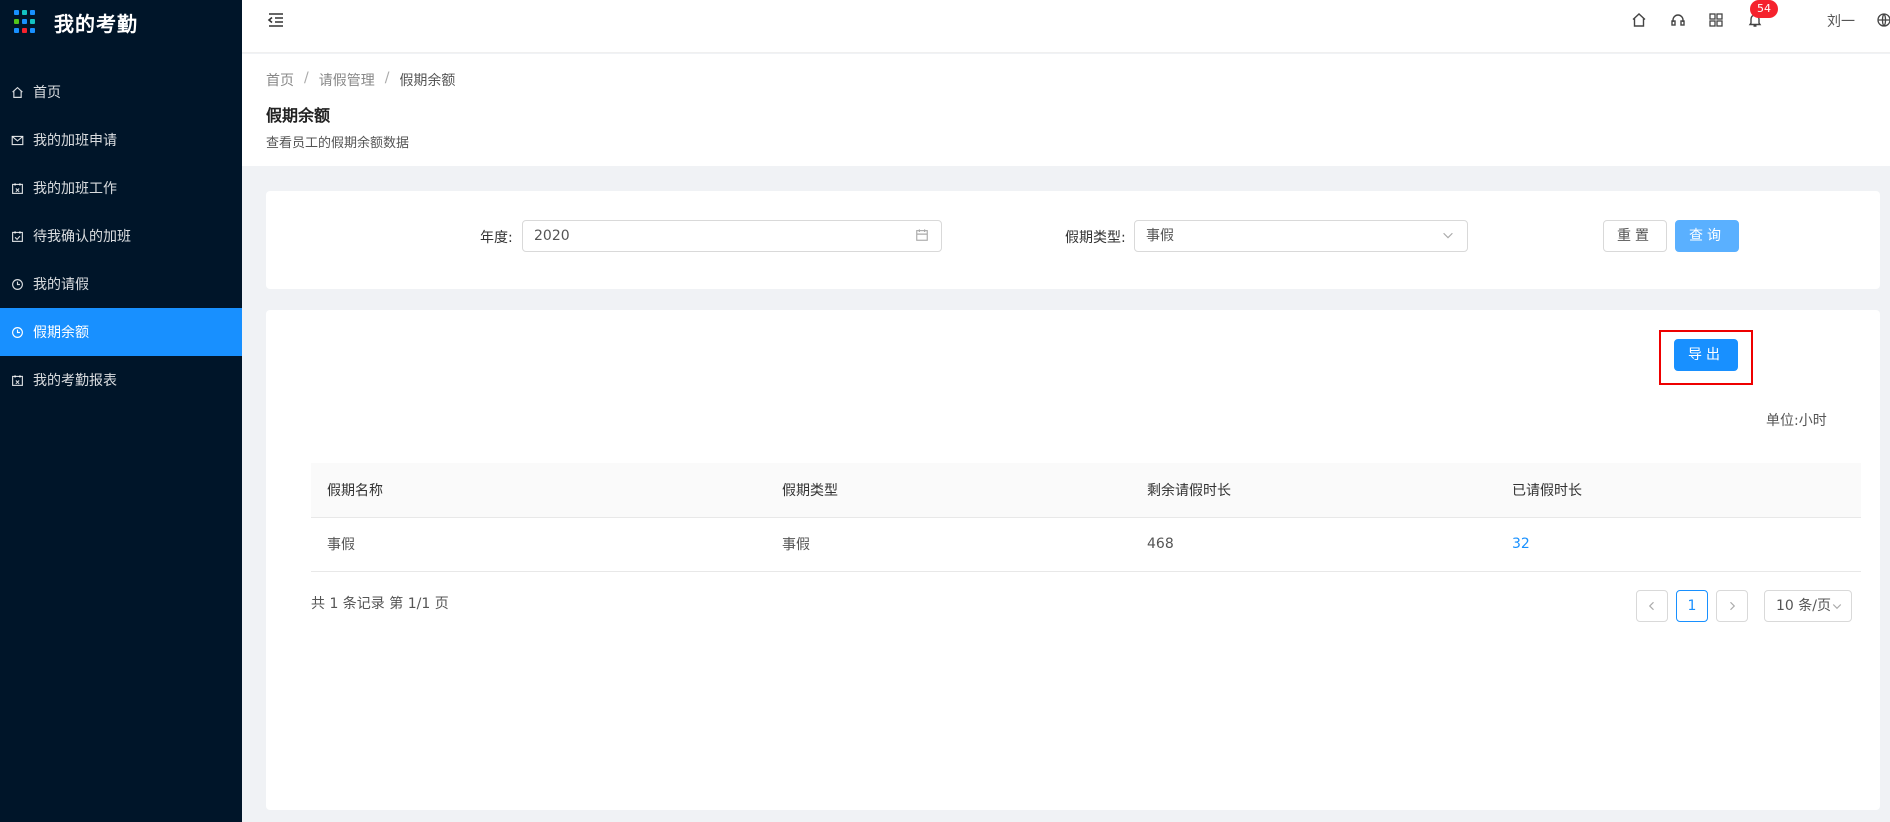  What do you see at coordinates (121, 332) in the screenshot?
I see `sidebar-item-leave-balance: 假期余额` at bounding box center [121, 332].